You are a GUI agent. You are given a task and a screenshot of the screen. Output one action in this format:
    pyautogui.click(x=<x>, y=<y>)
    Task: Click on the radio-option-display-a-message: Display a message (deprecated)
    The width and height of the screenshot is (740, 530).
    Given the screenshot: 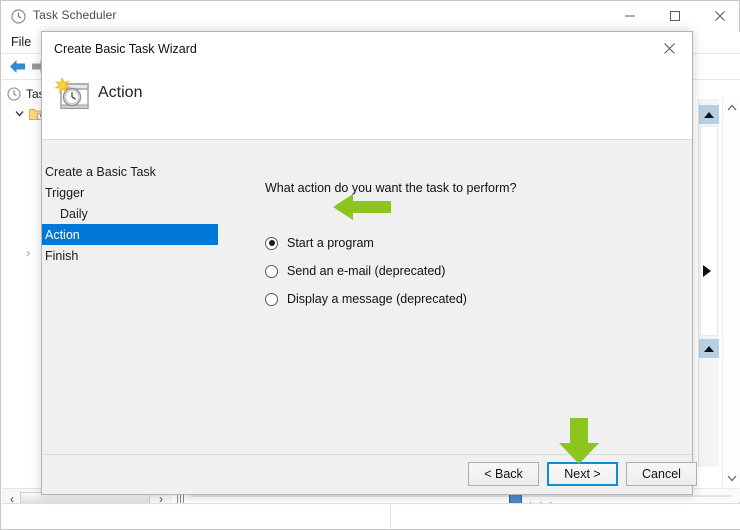 What is the action you would take?
    pyautogui.click(x=366, y=299)
    